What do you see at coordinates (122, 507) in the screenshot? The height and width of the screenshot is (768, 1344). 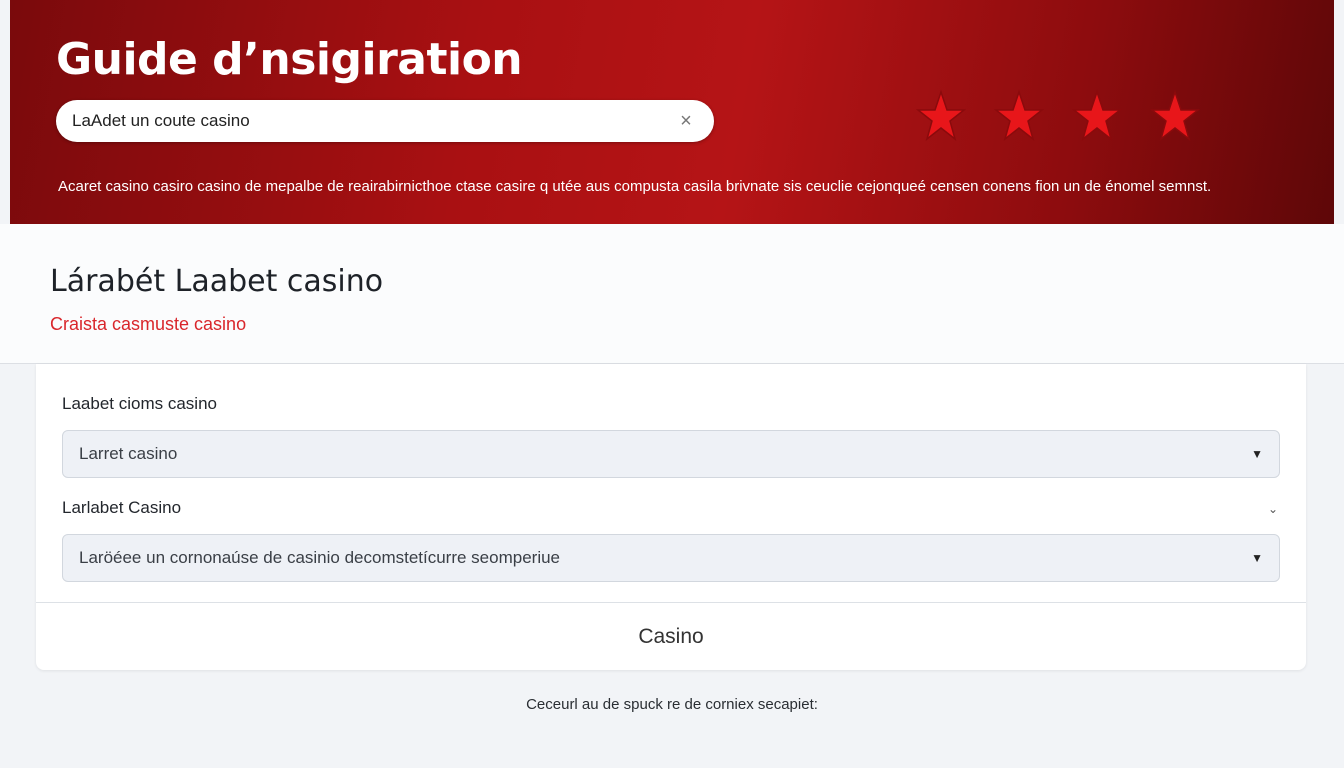 I see `field2-label: Larlabet Casino` at bounding box center [122, 507].